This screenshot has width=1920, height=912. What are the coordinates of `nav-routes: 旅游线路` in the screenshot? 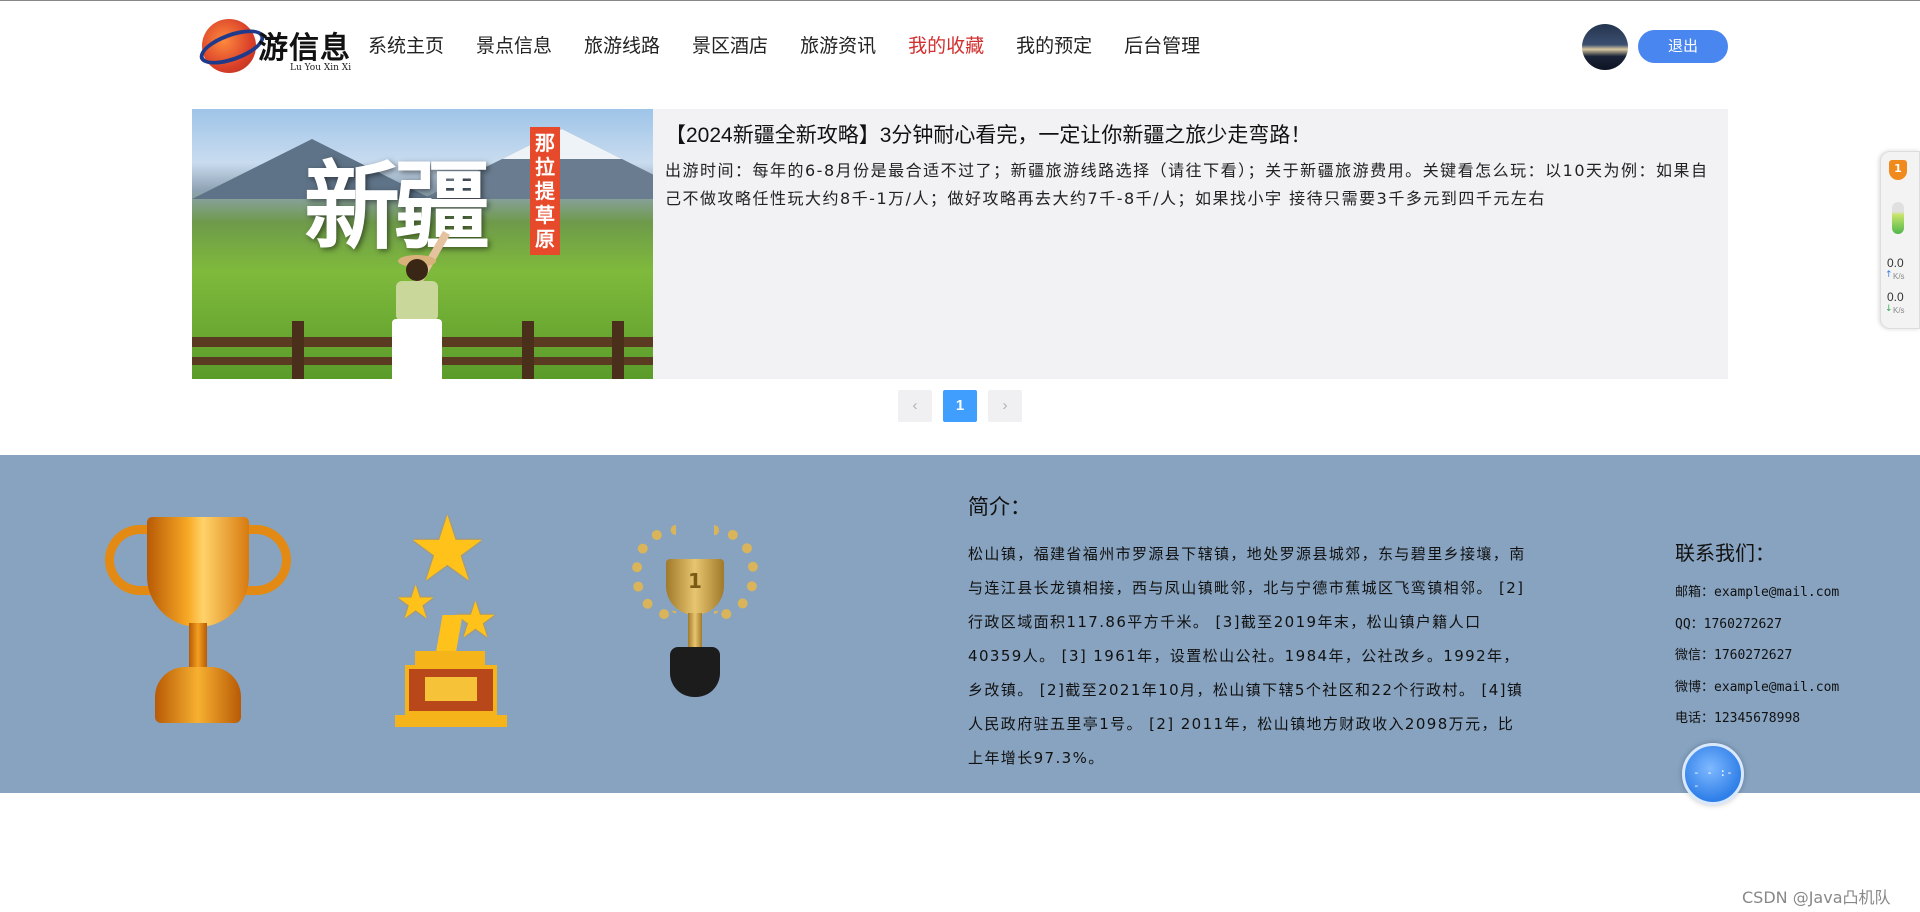 It's located at (622, 44).